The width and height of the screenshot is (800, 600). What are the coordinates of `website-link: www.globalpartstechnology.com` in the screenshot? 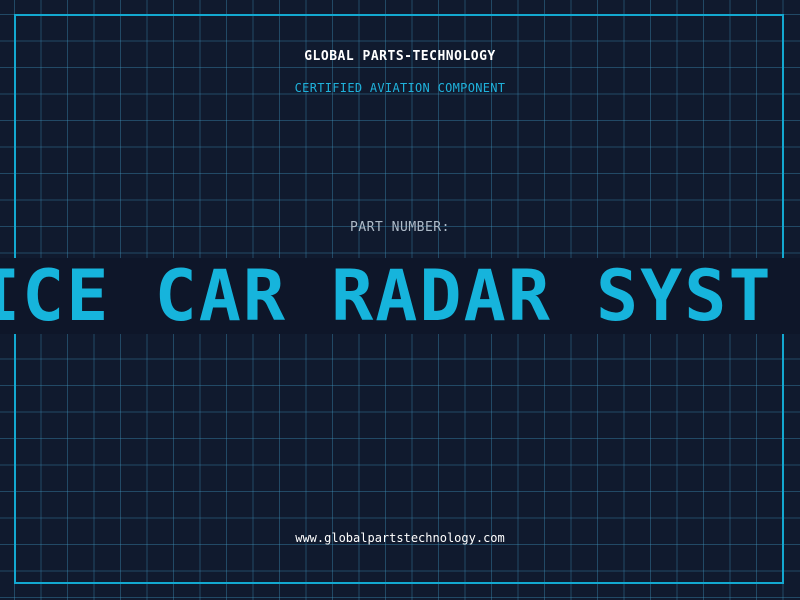 It's located at (400, 538).